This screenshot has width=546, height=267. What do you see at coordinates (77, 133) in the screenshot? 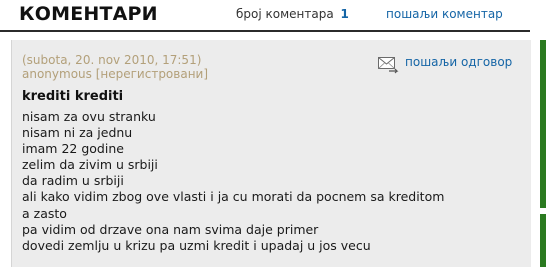
I see `comment-line: nisam ni za jednu` at bounding box center [77, 133].